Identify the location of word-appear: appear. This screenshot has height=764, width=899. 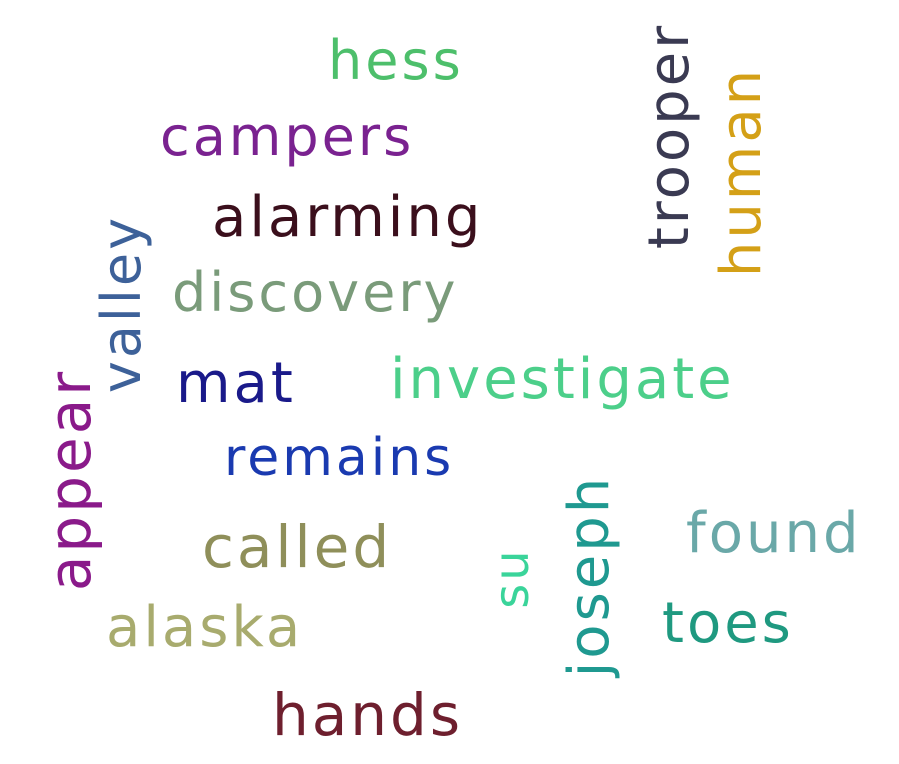
(70, 480).